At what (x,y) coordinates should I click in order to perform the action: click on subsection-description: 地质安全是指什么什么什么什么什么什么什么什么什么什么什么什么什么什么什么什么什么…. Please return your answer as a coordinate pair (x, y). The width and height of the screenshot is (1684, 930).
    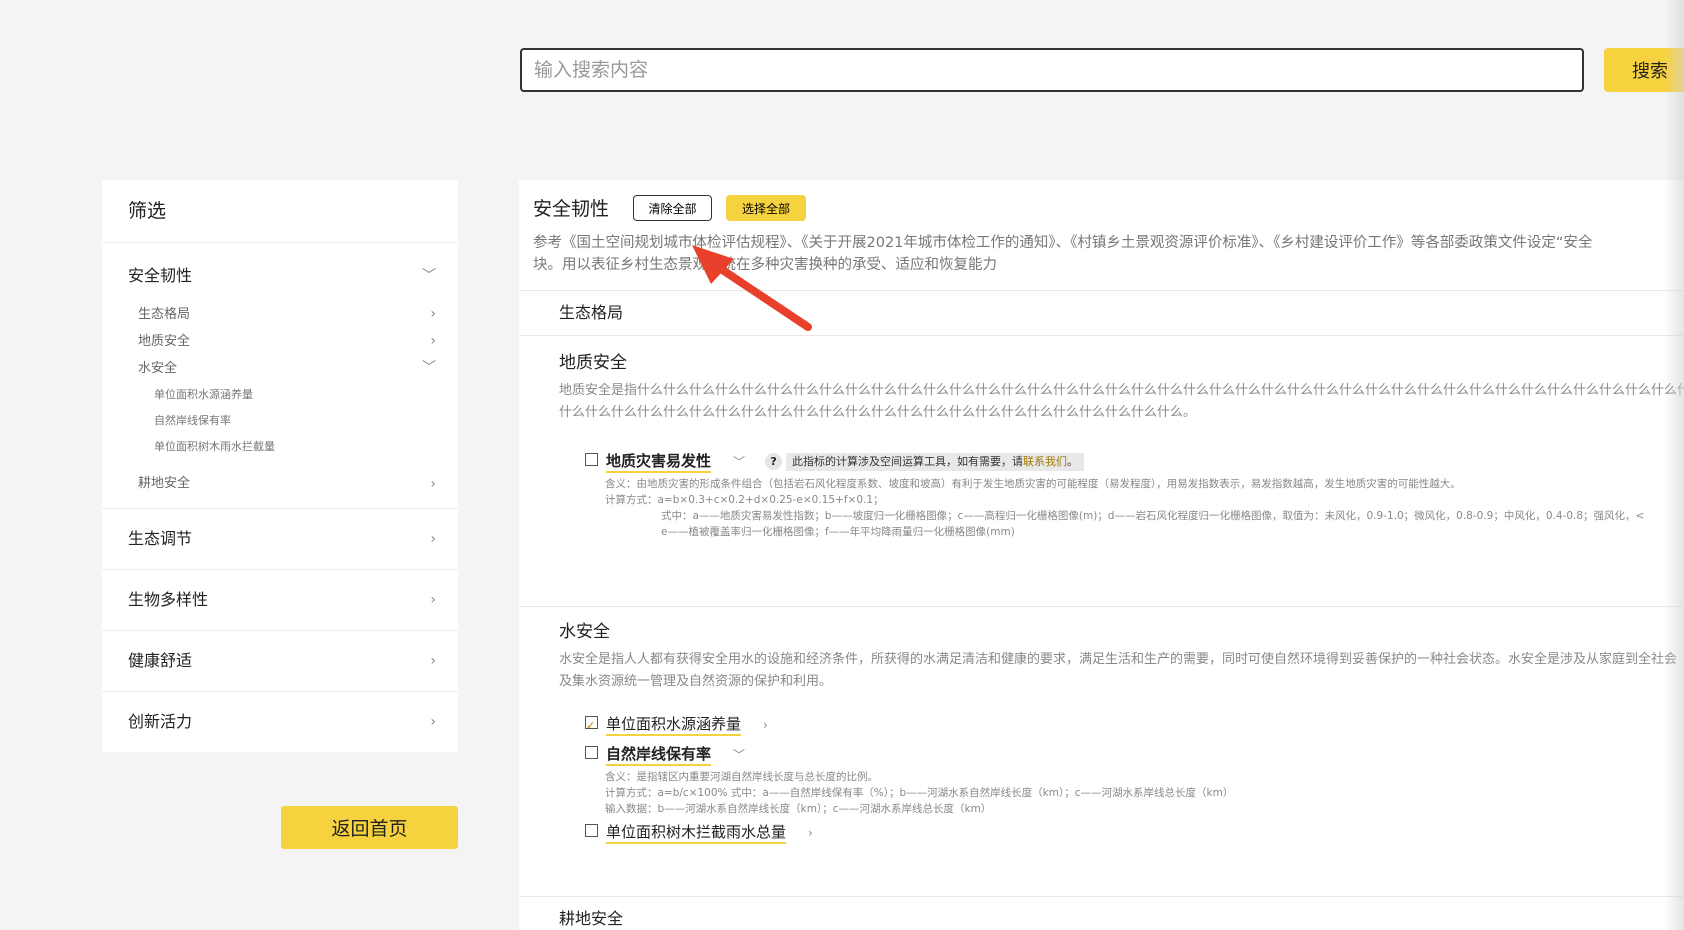
    Looking at the image, I should click on (1121, 402).